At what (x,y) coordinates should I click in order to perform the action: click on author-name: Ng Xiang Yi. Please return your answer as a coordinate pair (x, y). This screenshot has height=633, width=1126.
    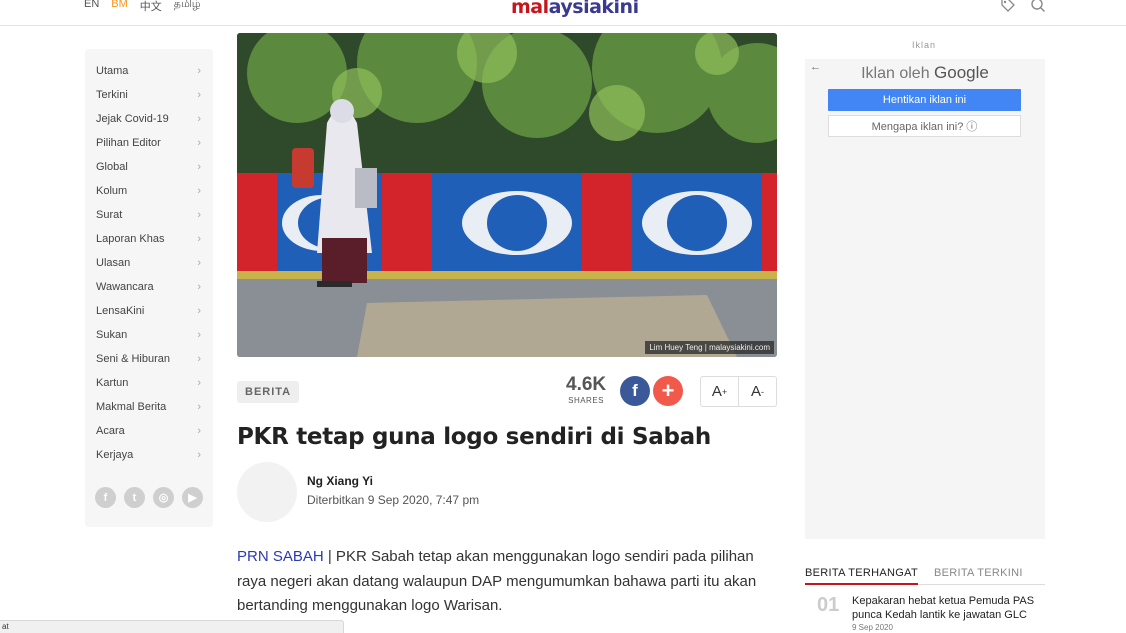
    Looking at the image, I should click on (340, 481).